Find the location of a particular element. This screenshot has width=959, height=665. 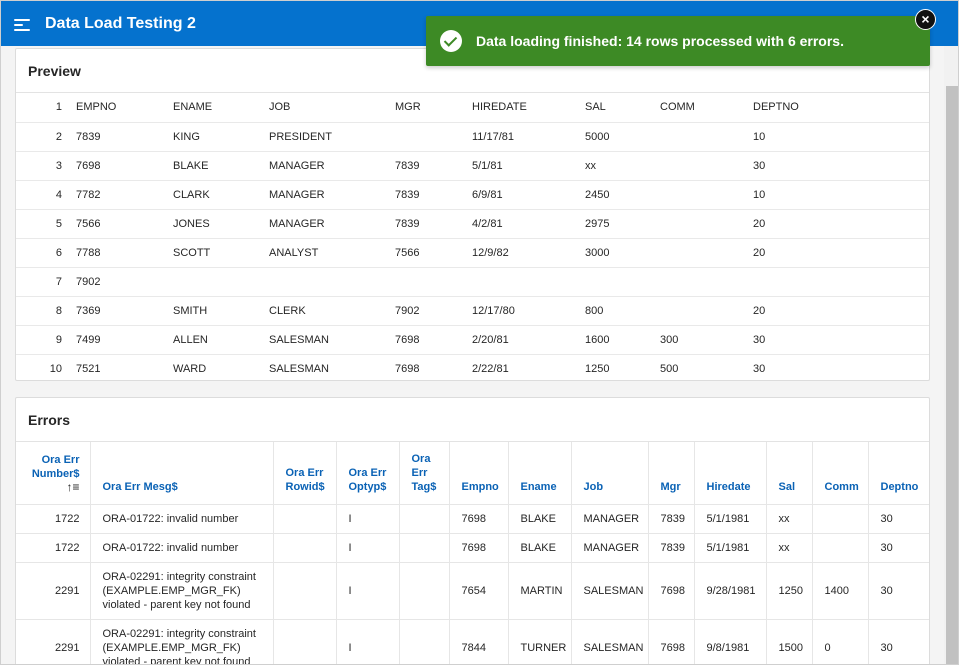

scrollbar-thumb is located at coordinates (952, 375).